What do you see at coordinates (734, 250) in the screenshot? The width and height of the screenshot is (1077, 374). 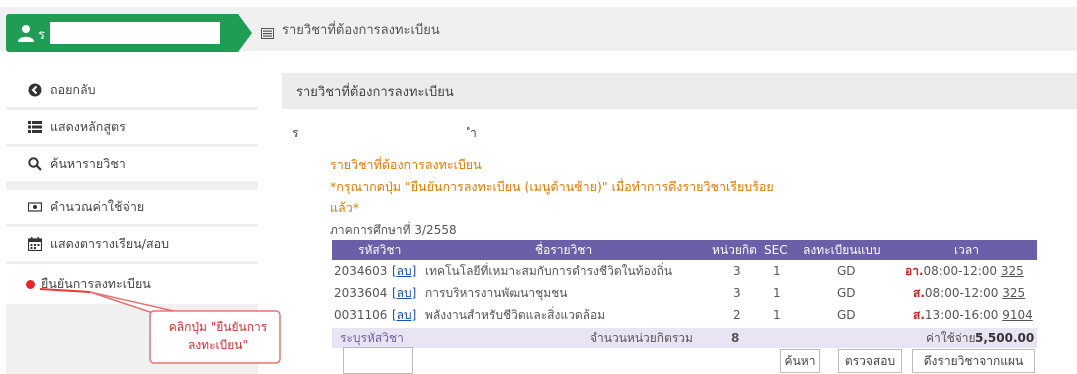 I see `col-header: หน่วยกิต` at bounding box center [734, 250].